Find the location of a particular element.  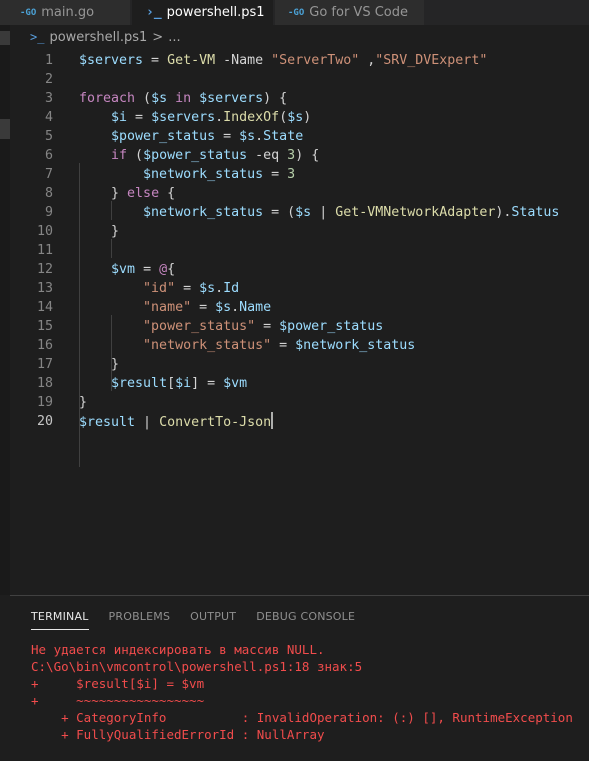

code-token: Name is located at coordinates (255, 307).